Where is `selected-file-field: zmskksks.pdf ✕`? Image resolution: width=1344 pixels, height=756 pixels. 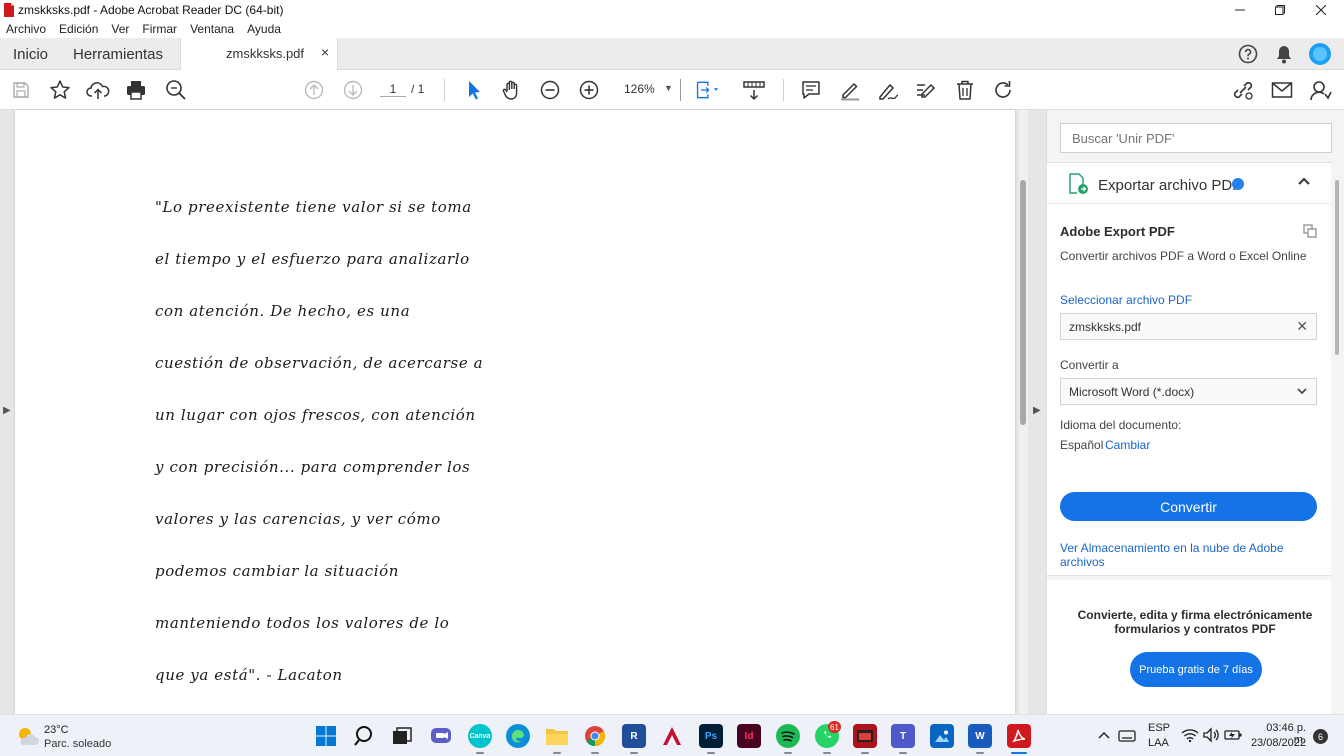
selected-file-field: zmskksks.pdf ✕ is located at coordinates (1188, 326).